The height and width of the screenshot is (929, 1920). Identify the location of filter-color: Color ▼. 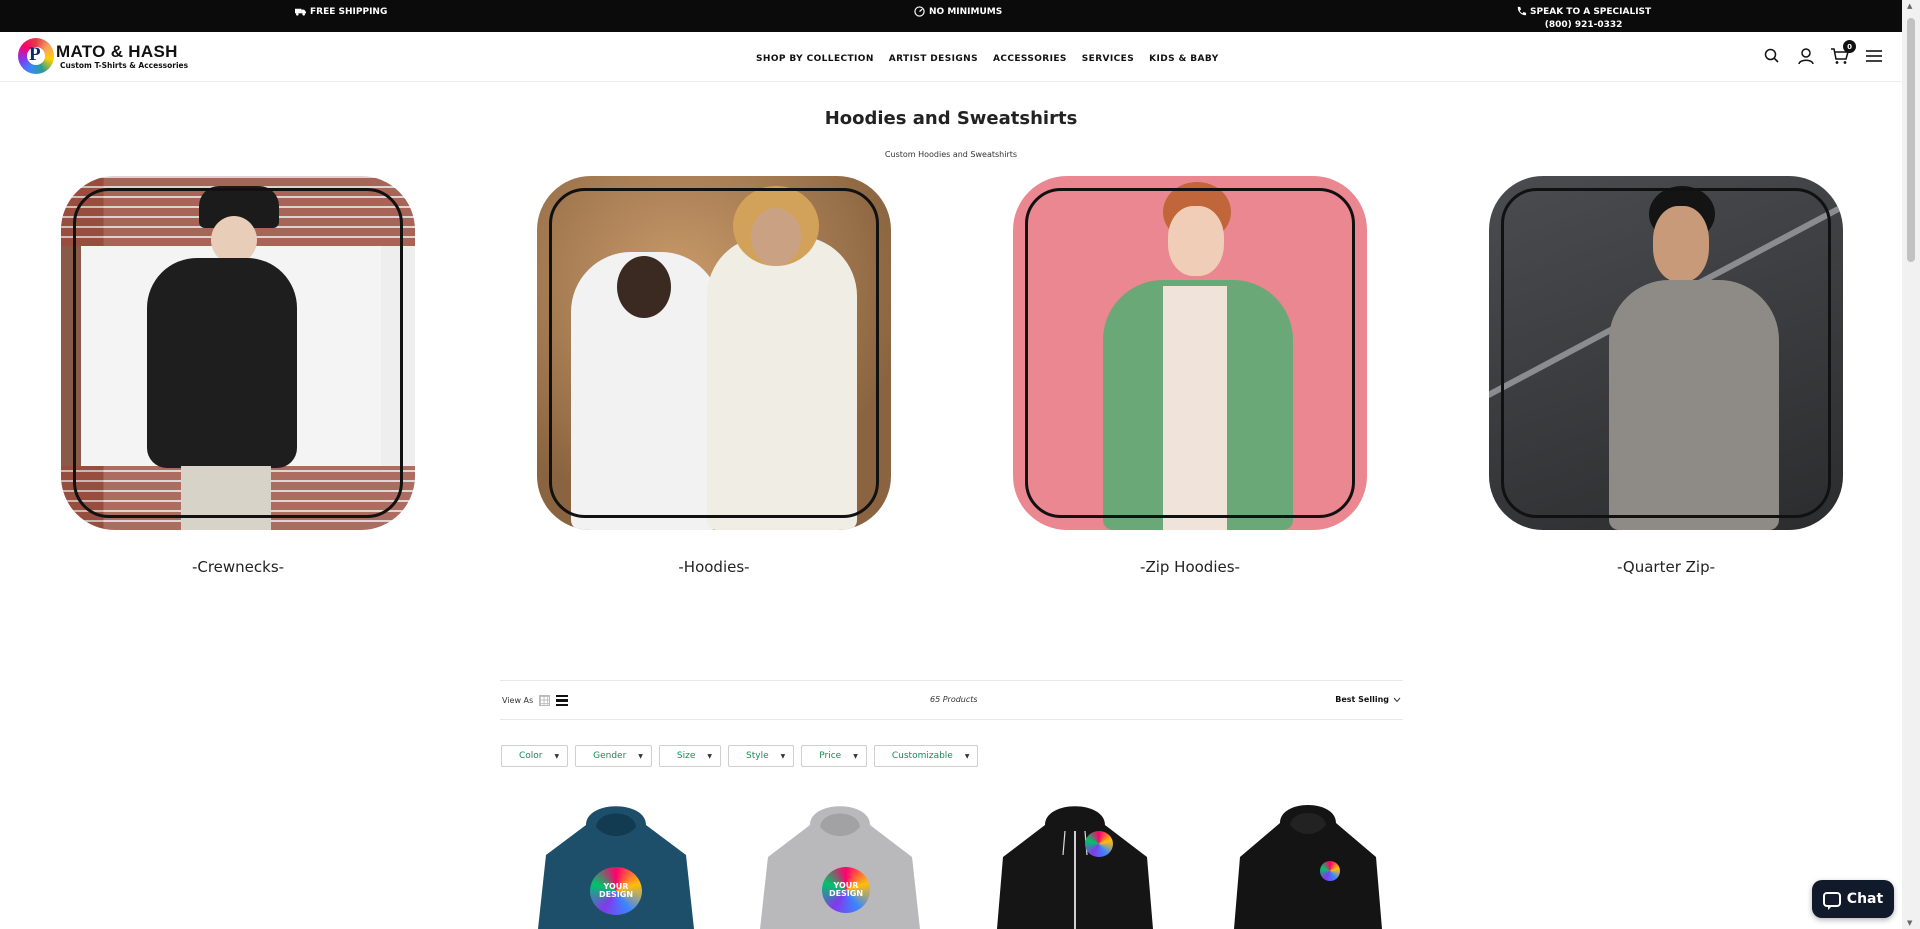
(535, 756).